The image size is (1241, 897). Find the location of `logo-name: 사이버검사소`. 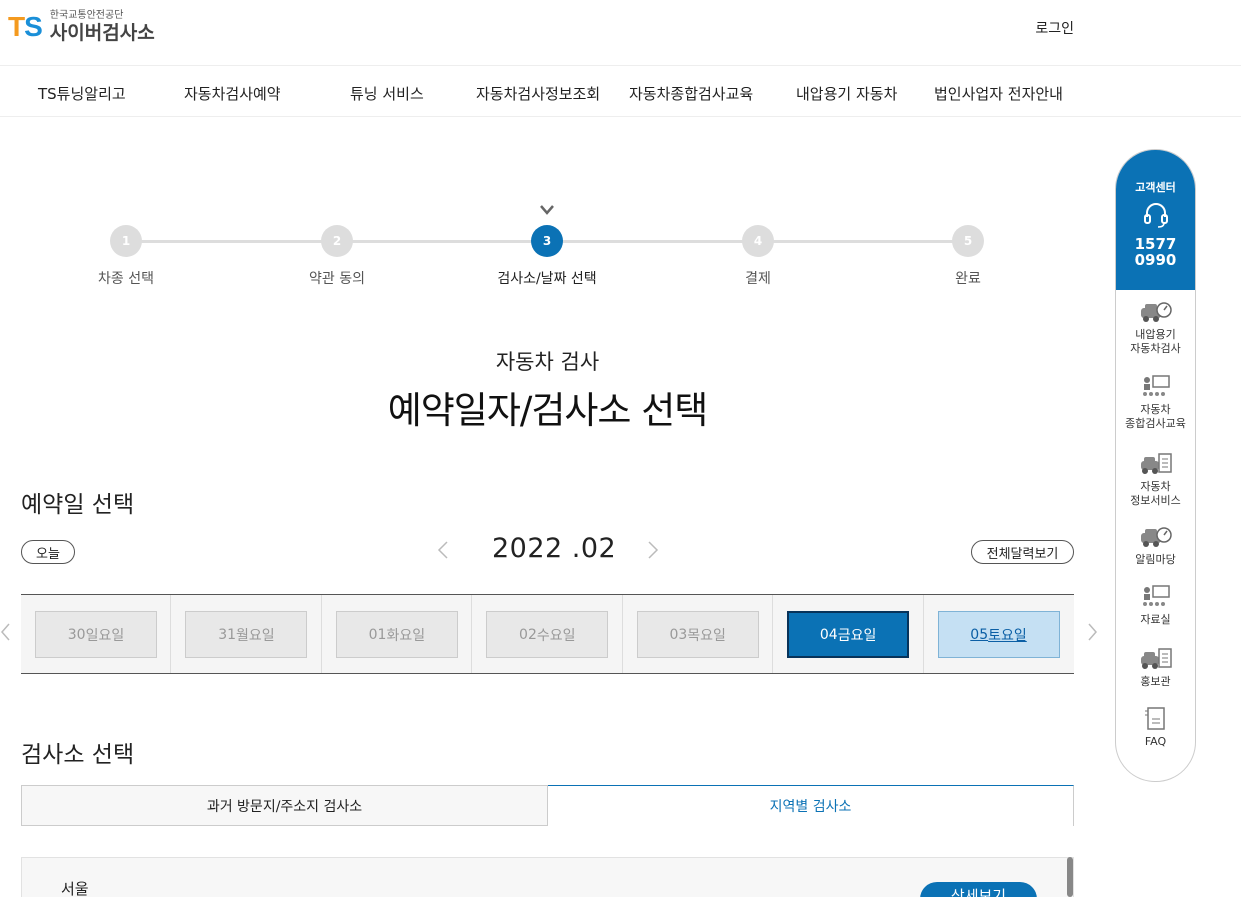

logo-name: 사이버검사소 is located at coordinates (102, 33).